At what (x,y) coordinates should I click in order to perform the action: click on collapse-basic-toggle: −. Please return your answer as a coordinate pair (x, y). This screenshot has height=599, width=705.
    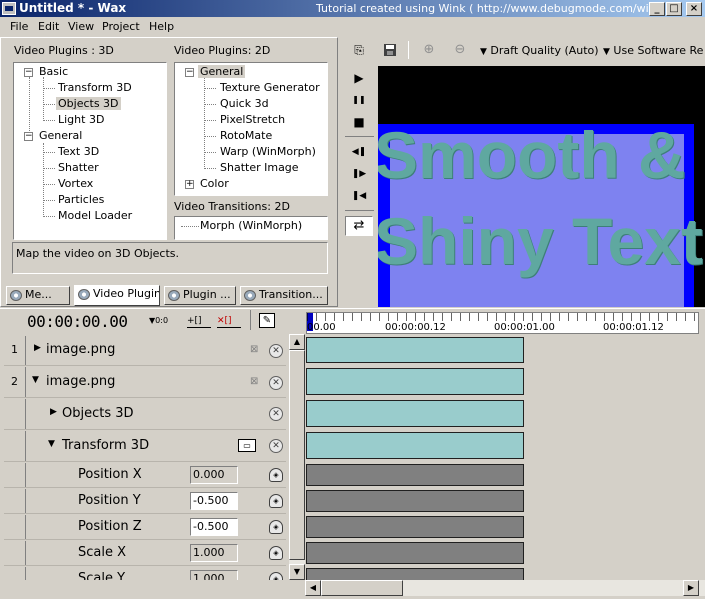
    Looking at the image, I should click on (28, 72).